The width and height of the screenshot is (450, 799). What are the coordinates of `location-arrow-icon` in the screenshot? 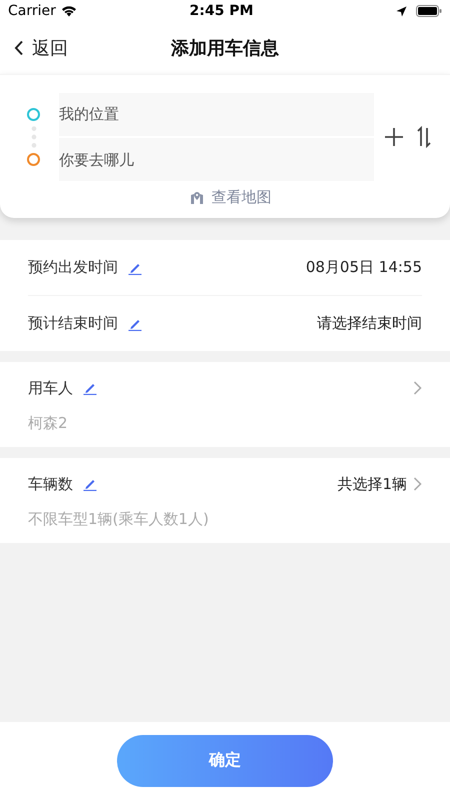 It's located at (401, 11).